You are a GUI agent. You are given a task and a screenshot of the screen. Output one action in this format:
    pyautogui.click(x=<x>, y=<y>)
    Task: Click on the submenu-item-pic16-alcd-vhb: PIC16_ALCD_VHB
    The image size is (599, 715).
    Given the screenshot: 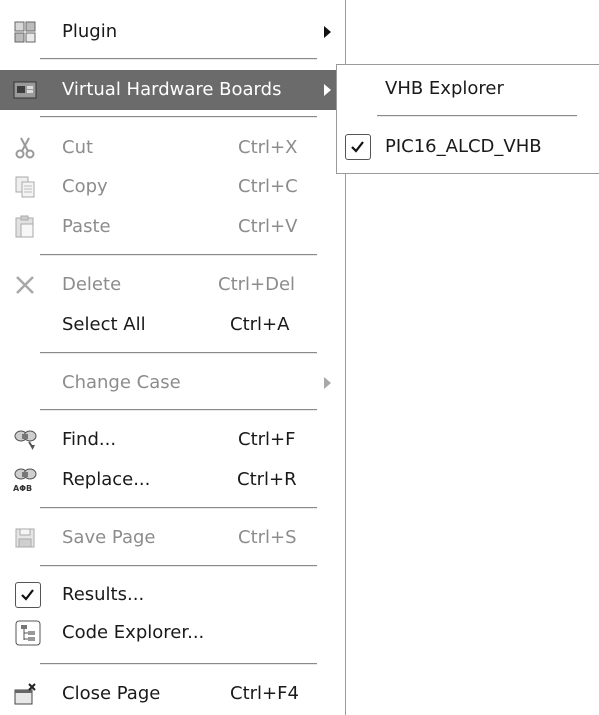 What is the action you would take?
    pyautogui.click(x=468, y=147)
    